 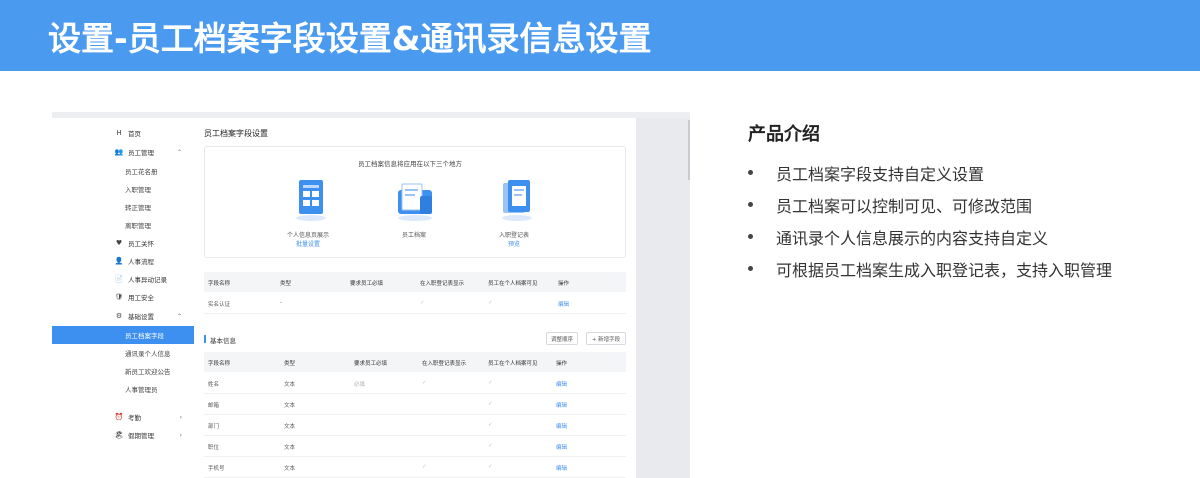 I want to click on sidebar-item-label: 人事异动记录, so click(x=147, y=280).